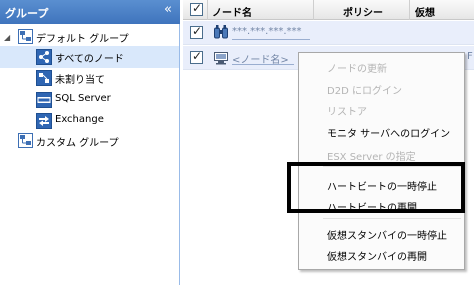 This screenshot has height=285, width=474. I want to click on menu-item-label: モニタ サーバへのログイン, so click(389, 134).